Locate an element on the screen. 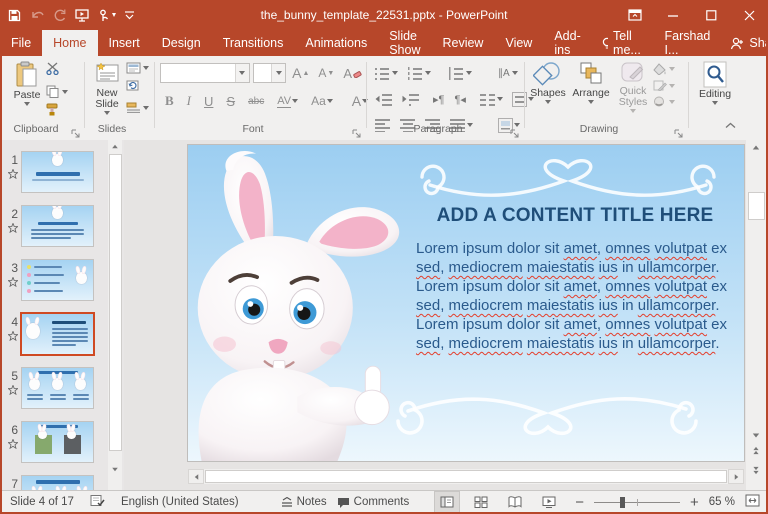 The image size is (768, 514). thumbnail-scroll-up-icon is located at coordinates (115, 146).